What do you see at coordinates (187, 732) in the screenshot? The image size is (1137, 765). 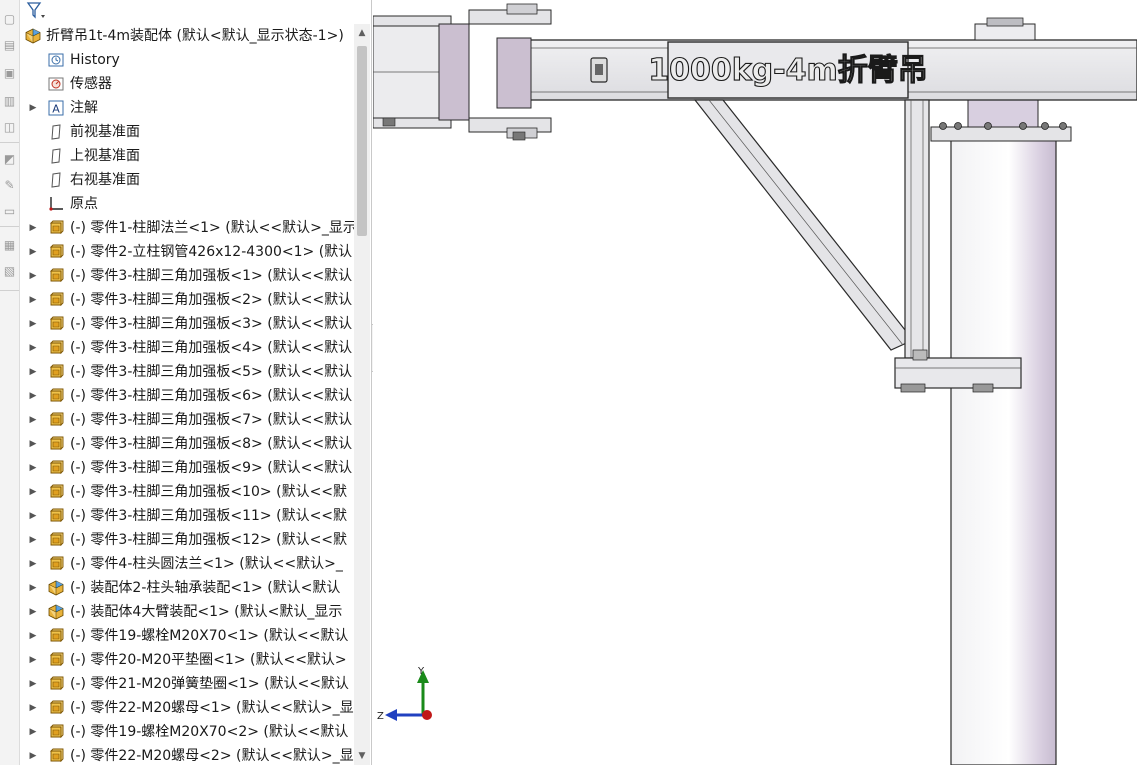 I see `tree-item: ▶ (-) 零件19-螺栓M20X70<2> (默认<<默认` at bounding box center [187, 732].